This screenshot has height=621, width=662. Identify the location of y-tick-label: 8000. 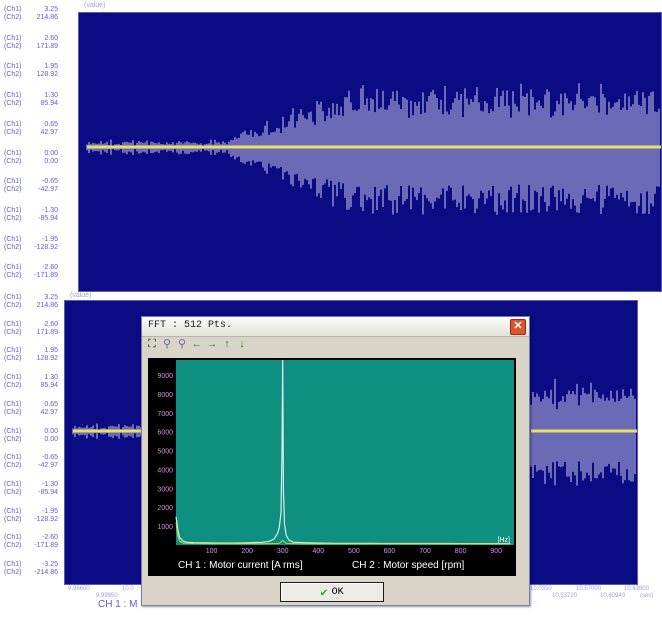
(165, 395).